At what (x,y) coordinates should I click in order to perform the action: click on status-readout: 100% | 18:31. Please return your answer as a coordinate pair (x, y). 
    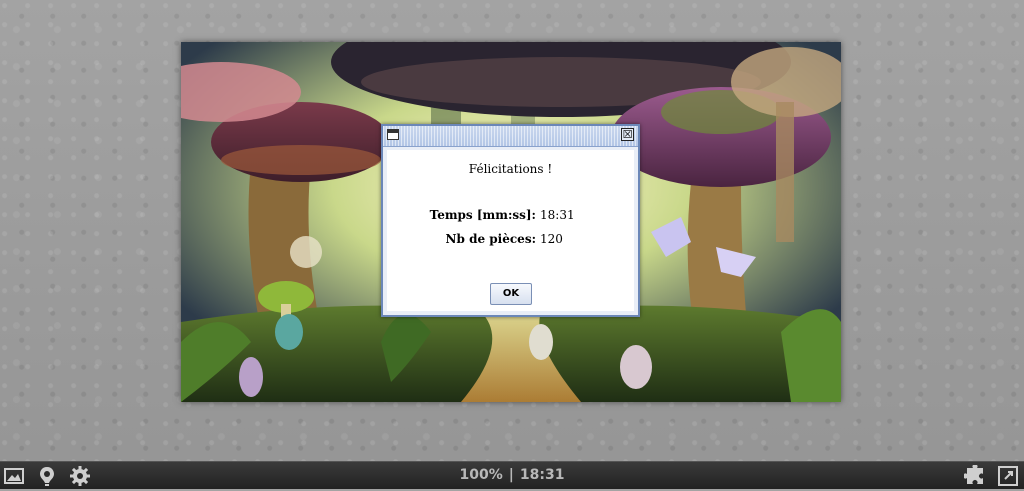
    Looking at the image, I should click on (512, 475).